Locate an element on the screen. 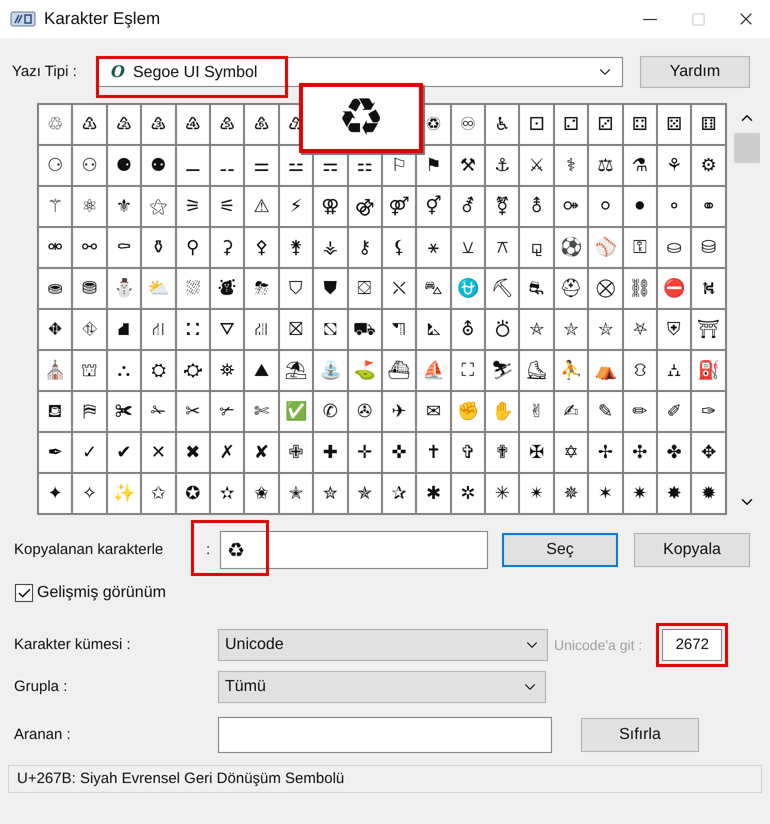 The width and height of the screenshot is (770, 824). group-select: Tümü is located at coordinates (382, 687).